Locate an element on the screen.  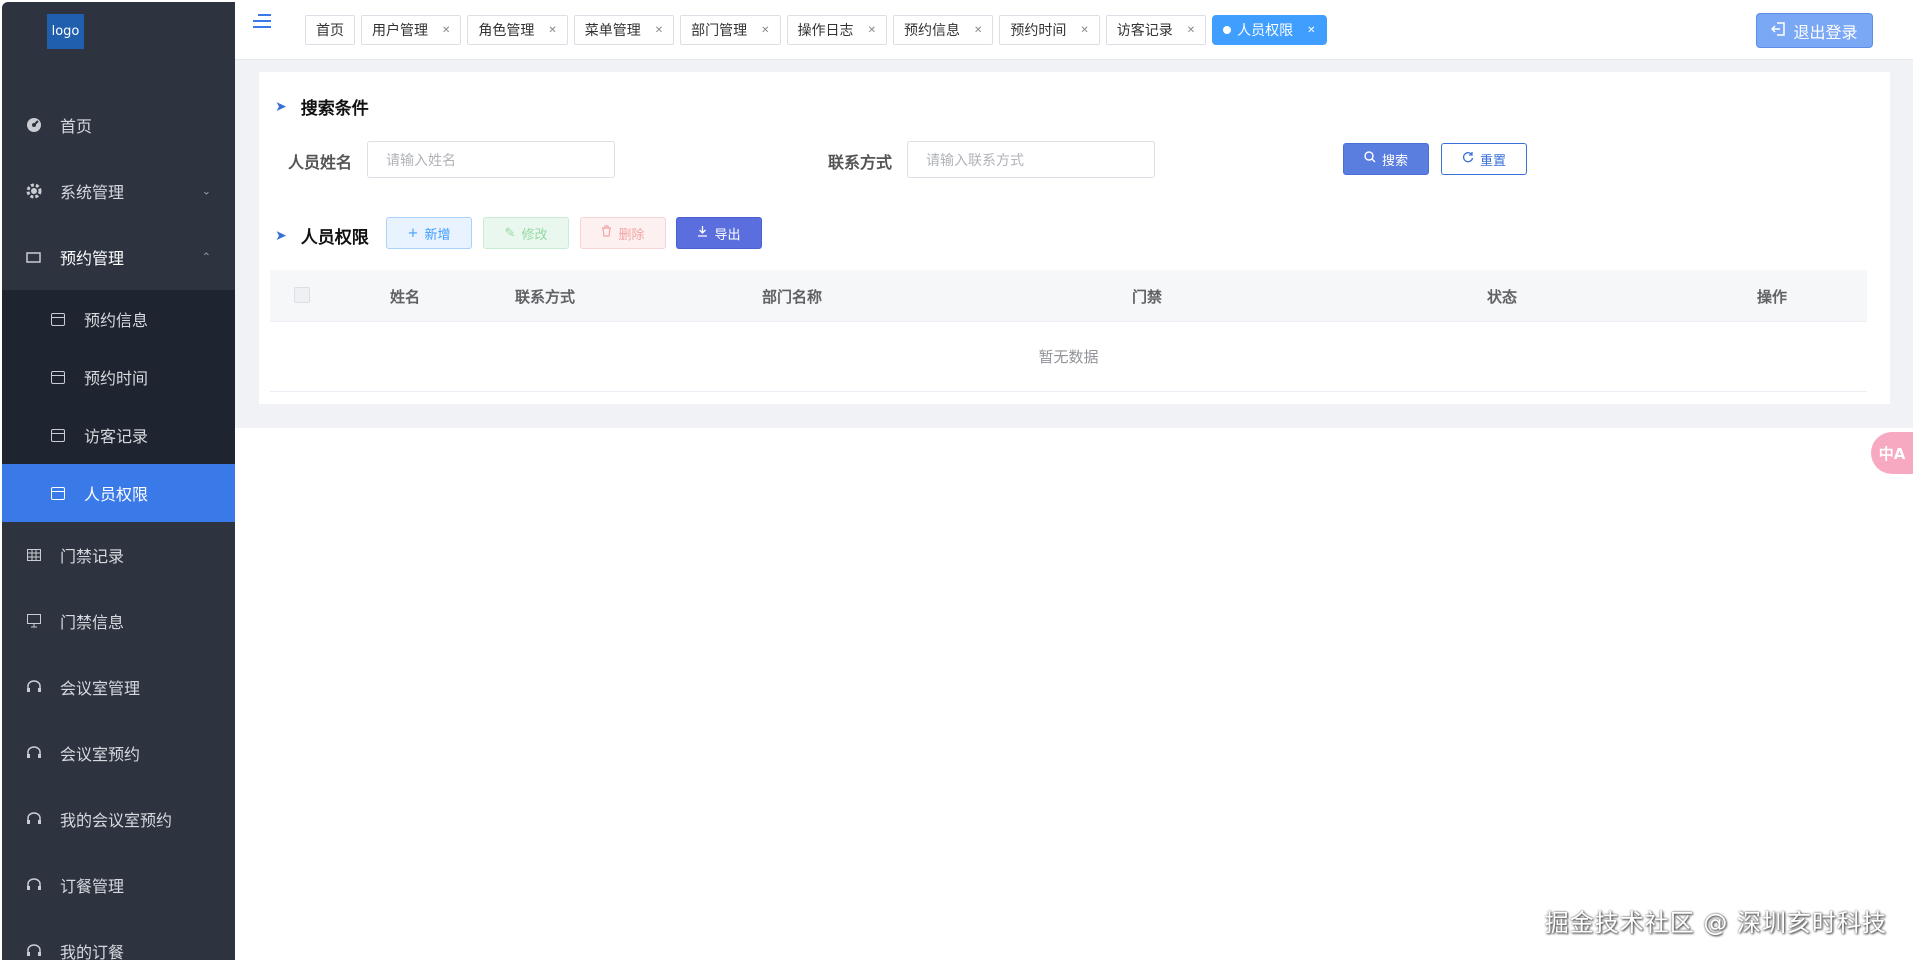
tab-label: 部门管理 is located at coordinates (719, 31).